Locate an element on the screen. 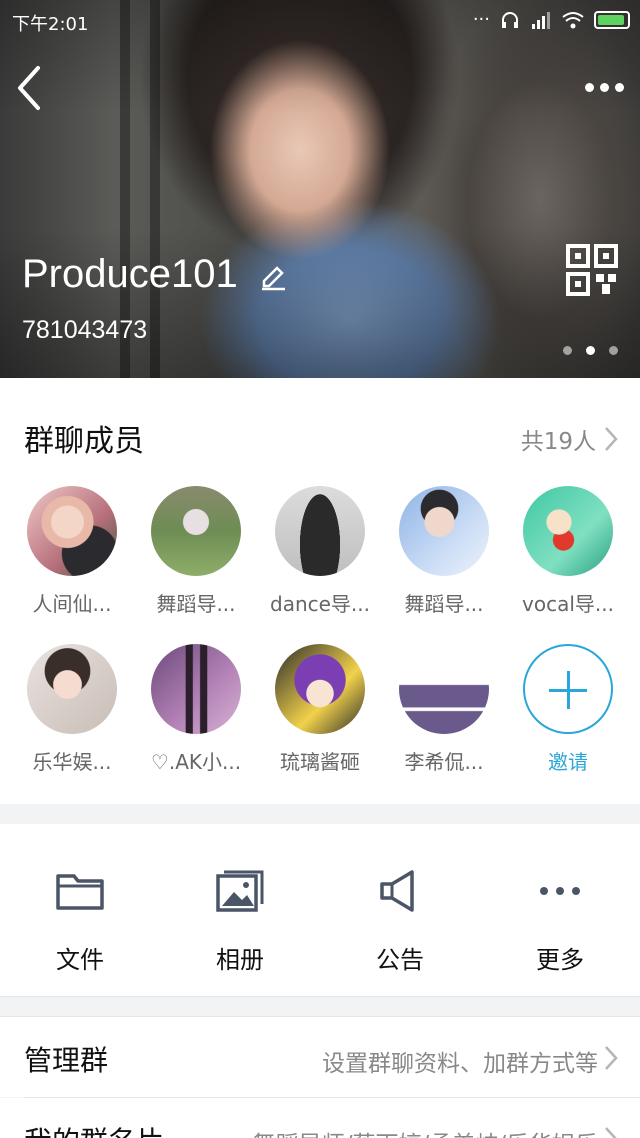 The image size is (640, 1138). status-time: 下午2:01 is located at coordinates (50, 24).